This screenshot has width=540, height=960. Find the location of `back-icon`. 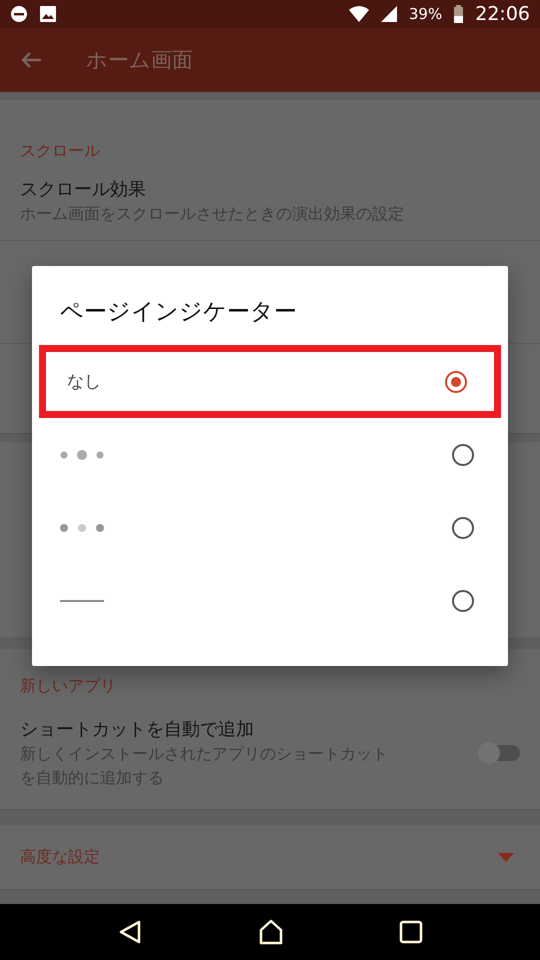

back-icon is located at coordinates (130, 932).